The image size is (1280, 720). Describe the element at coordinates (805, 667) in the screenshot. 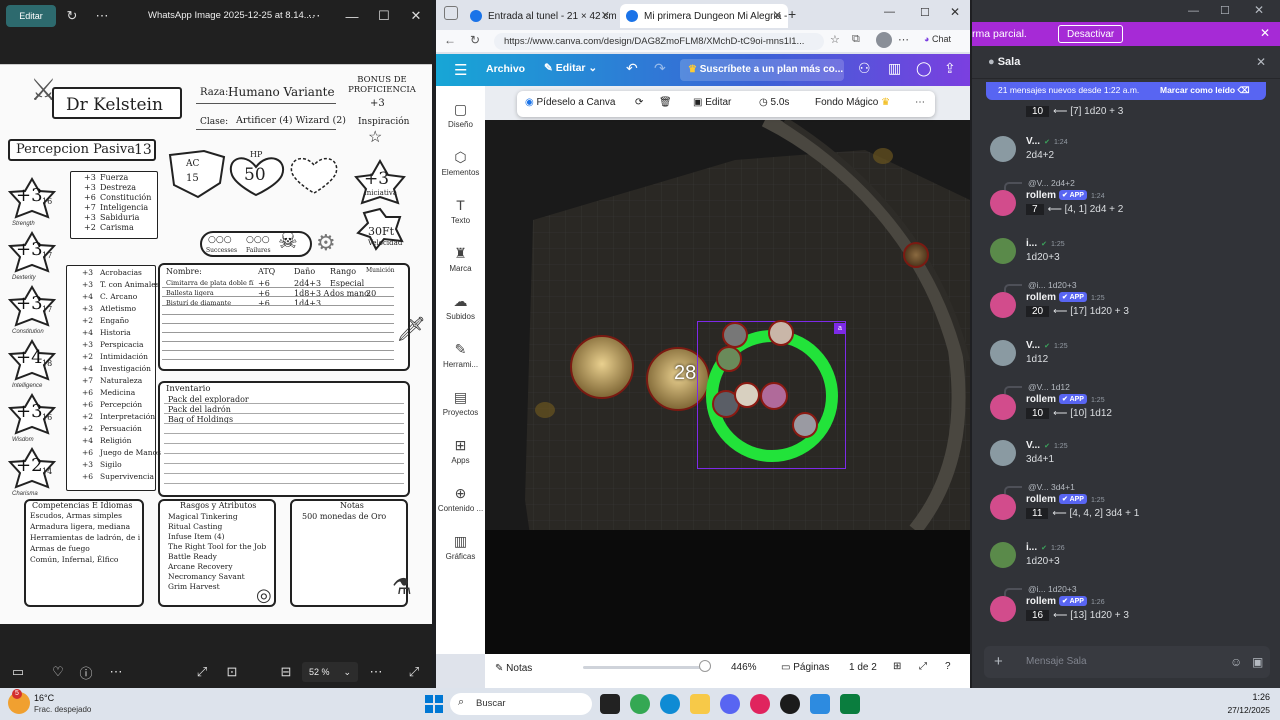

I see `pages-button: ▭ Páginas` at that location.